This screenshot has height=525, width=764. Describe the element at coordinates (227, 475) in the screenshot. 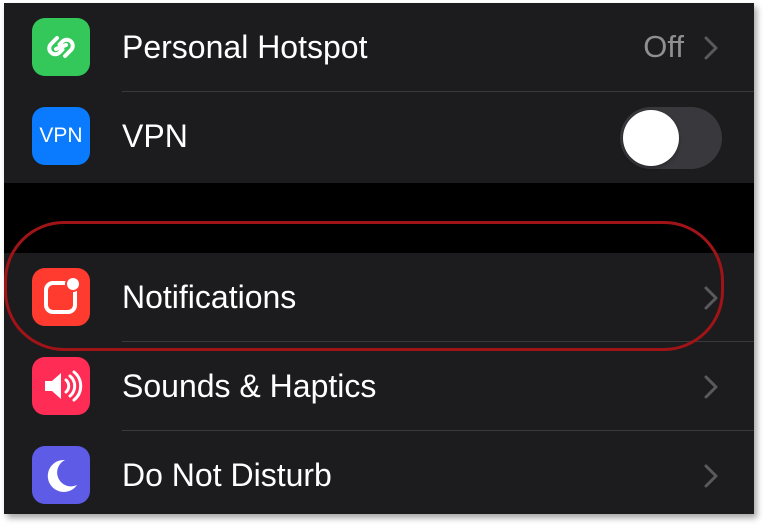

I see `do-not-disturb-label: Do Not Disturb` at that location.